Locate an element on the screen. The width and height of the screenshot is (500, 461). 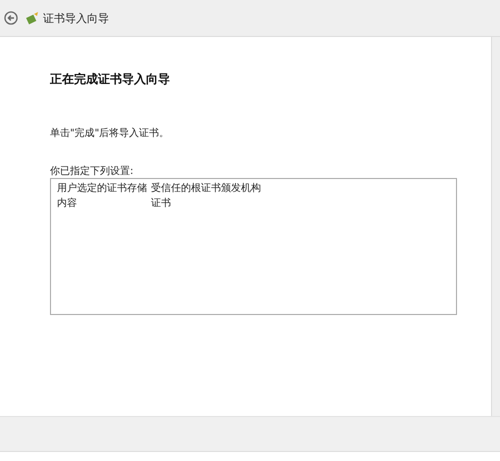
setting-name: 用户选定的证书存储 is located at coordinates (102, 189).